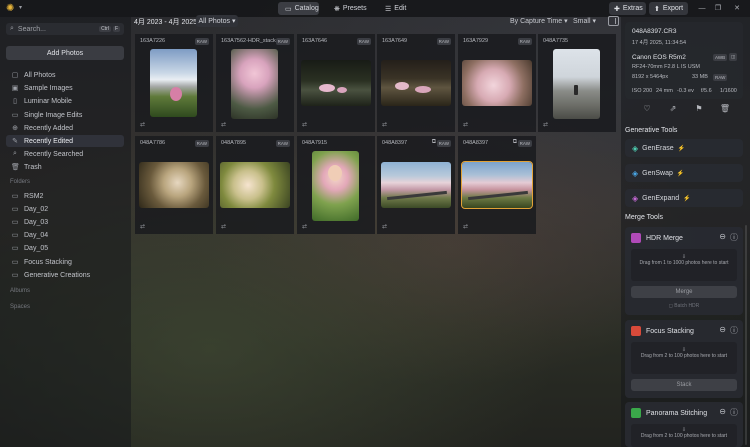 The width and height of the screenshot is (750, 447). Describe the element at coordinates (416, 185) in the screenshot. I see `photo-tile: 048A8397 ⧉ RAW ⇄` at that location.